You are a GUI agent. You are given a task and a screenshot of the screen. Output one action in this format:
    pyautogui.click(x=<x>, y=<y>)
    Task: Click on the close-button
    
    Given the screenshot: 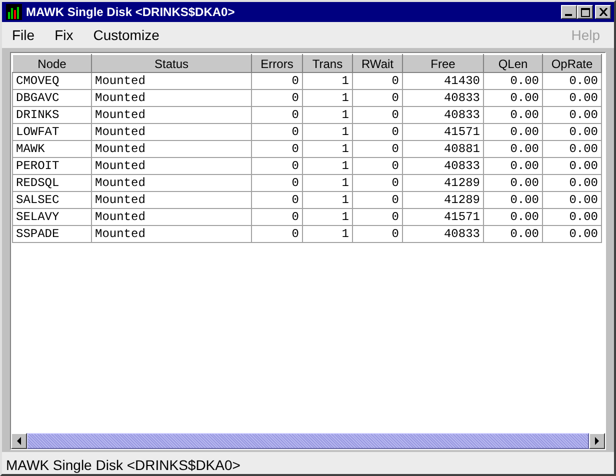 What is the action you would take?
    pyautogui.click(x=603, y=12)
    